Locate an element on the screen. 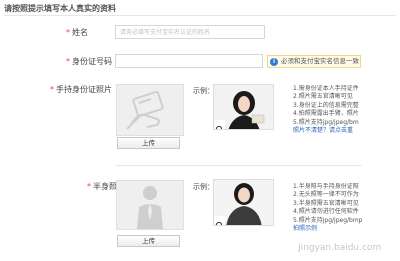 The image size is (400, 261). note-line: 5.照片支持jpg/jpeg/bm is located at coordinates (326, 122).